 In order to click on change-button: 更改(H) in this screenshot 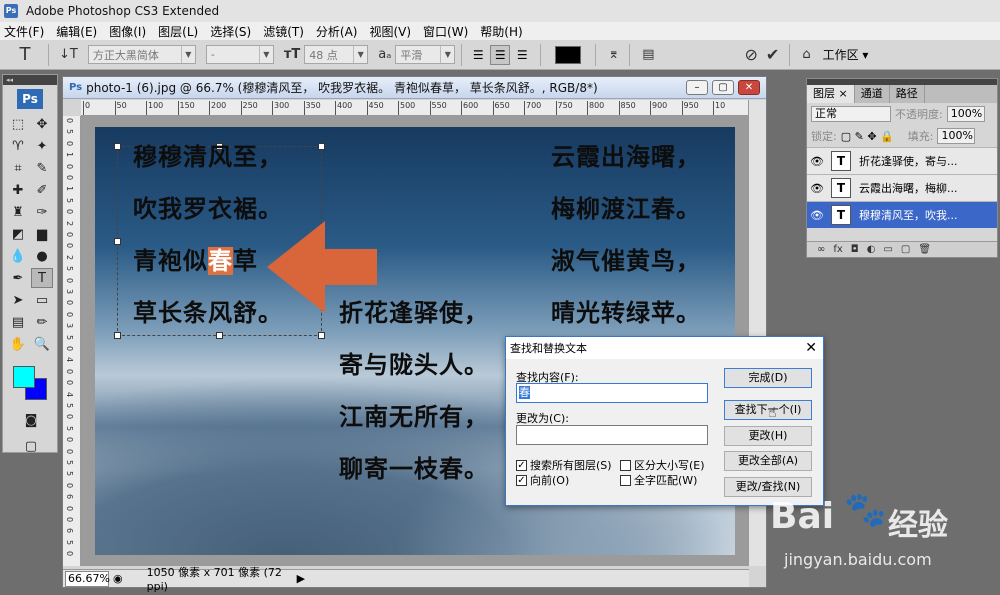, I will do `click(768, 436)`.